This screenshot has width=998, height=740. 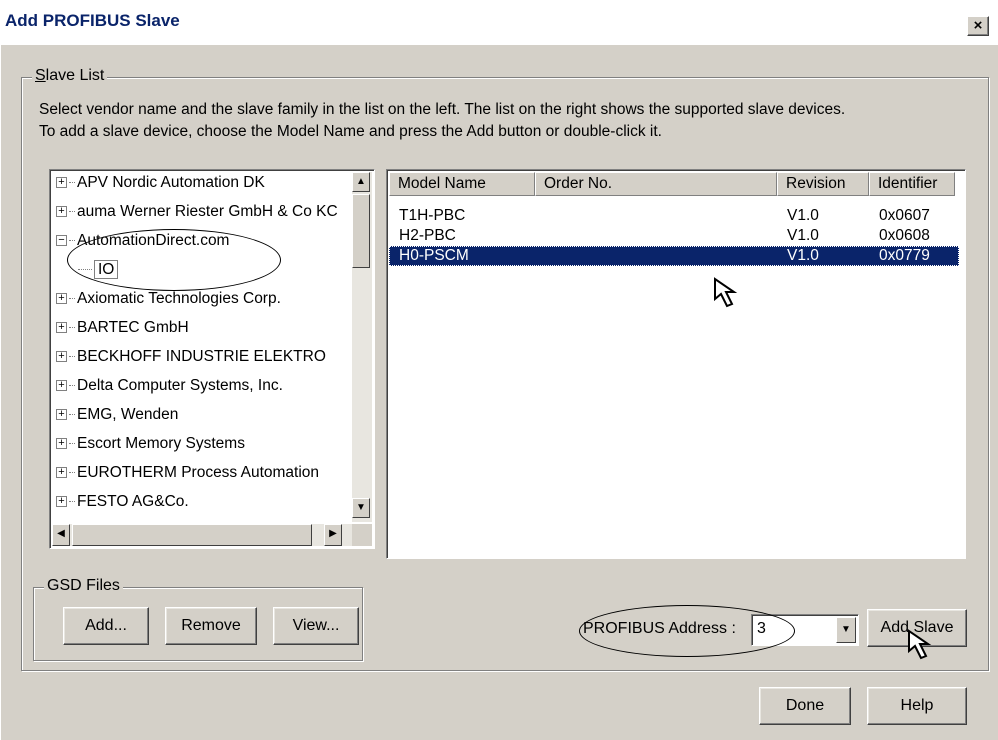 What do you see at coordinates (207, 211) in the screenshot?
I see `tree-item-label: auma Werner Riester GmbH & Co KC` at bounding box center [207, 211].